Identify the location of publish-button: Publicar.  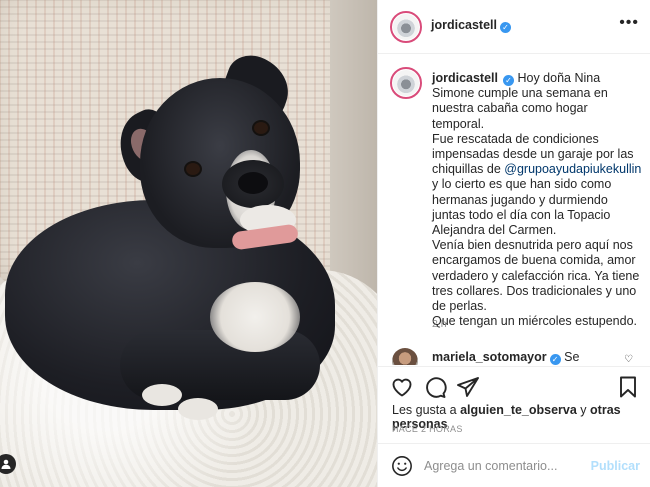
(615, 466).